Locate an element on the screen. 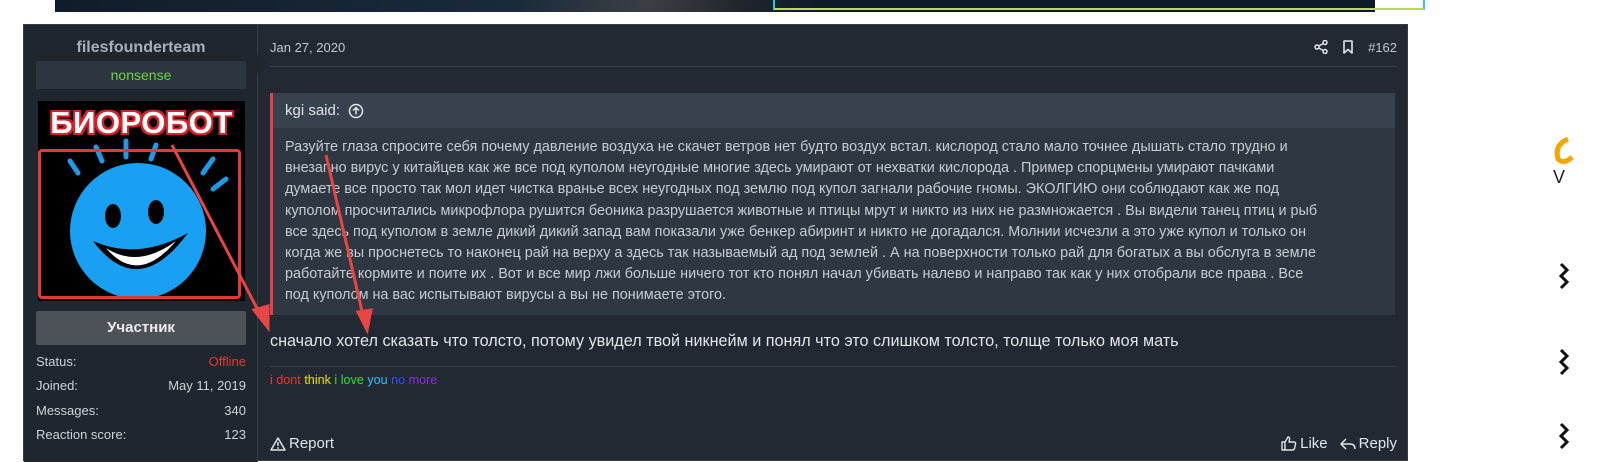  svg-text: V is located at coordinates (1559, 176).